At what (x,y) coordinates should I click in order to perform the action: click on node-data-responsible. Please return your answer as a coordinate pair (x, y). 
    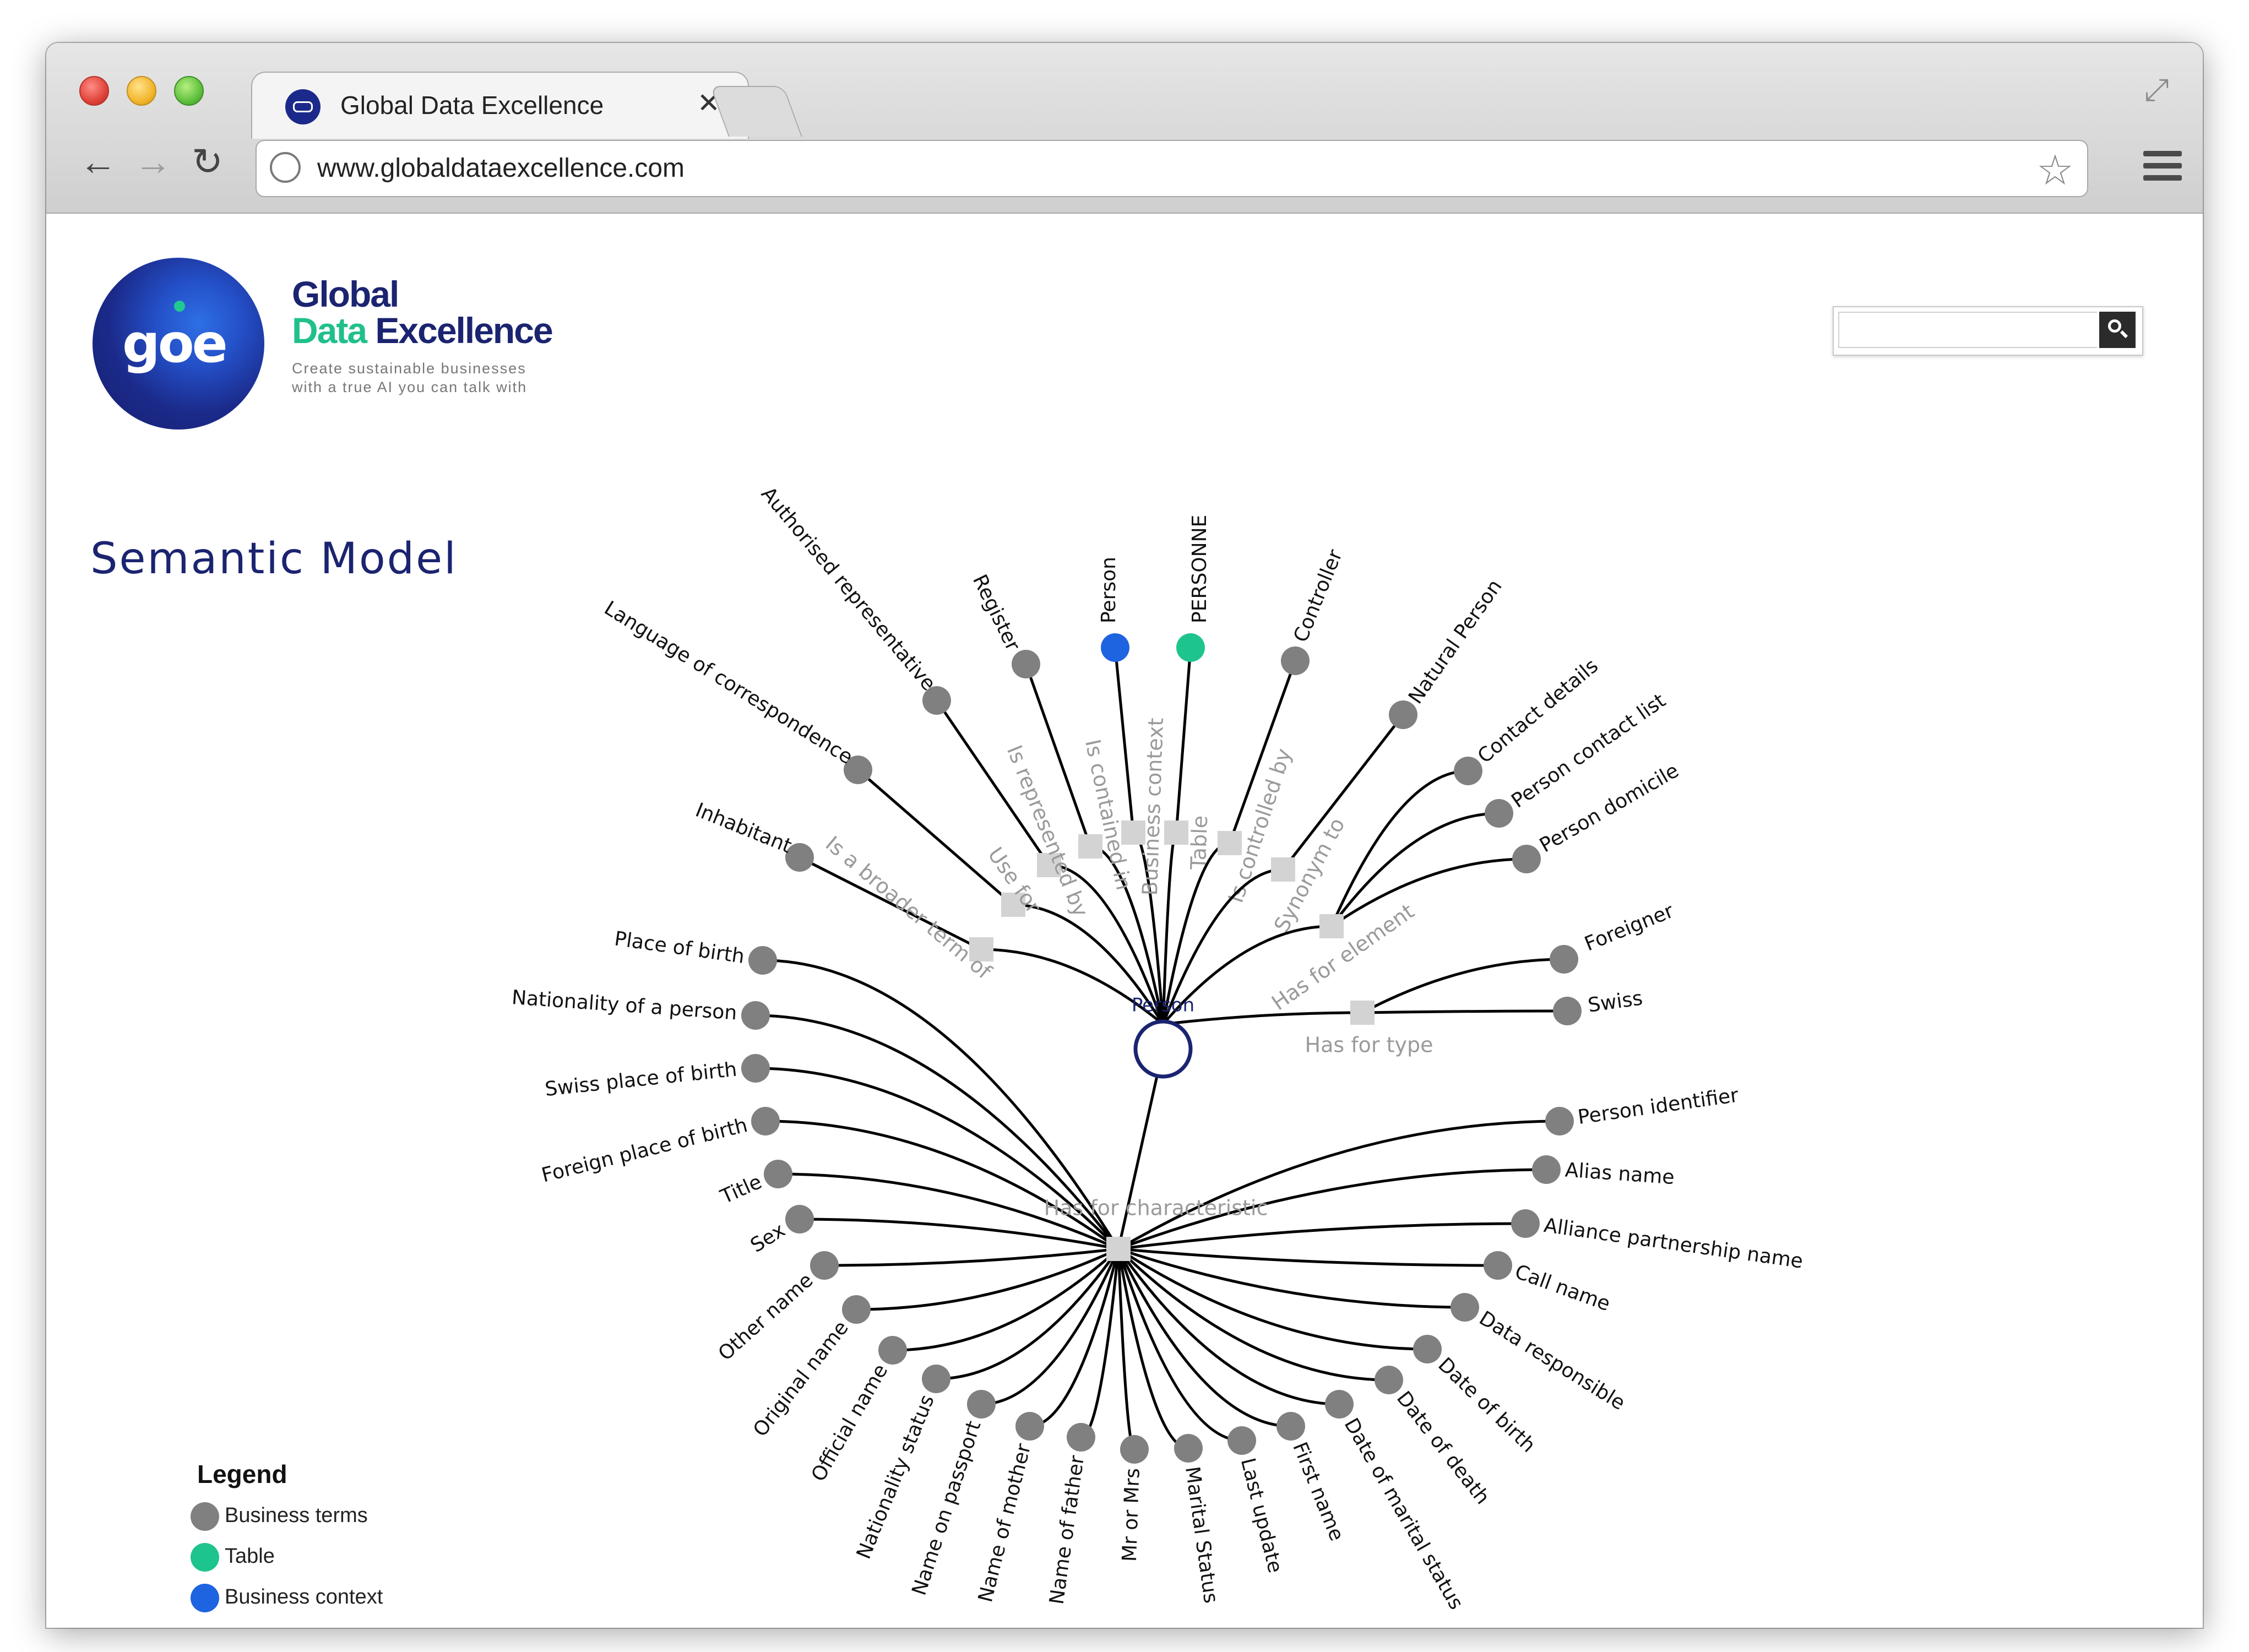
    Looking at the image, I should click on (1465, 1307).